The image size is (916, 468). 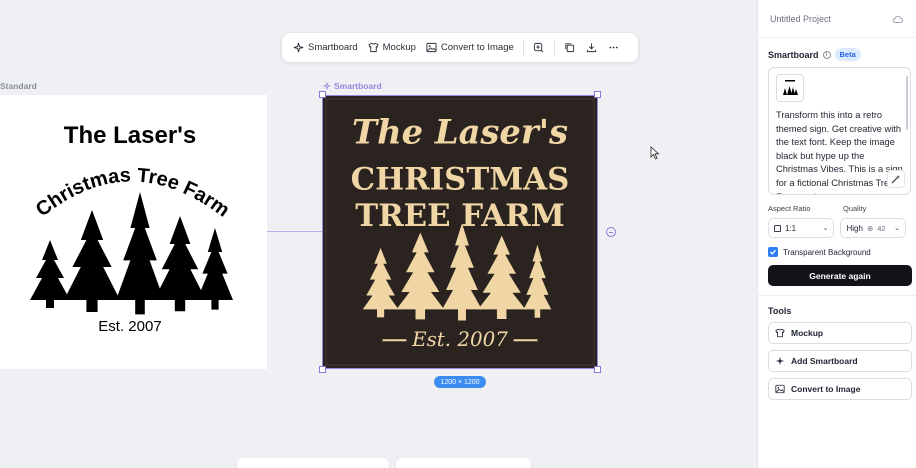 I want to click on zoom-fit-button, so click(x=539, y=48).